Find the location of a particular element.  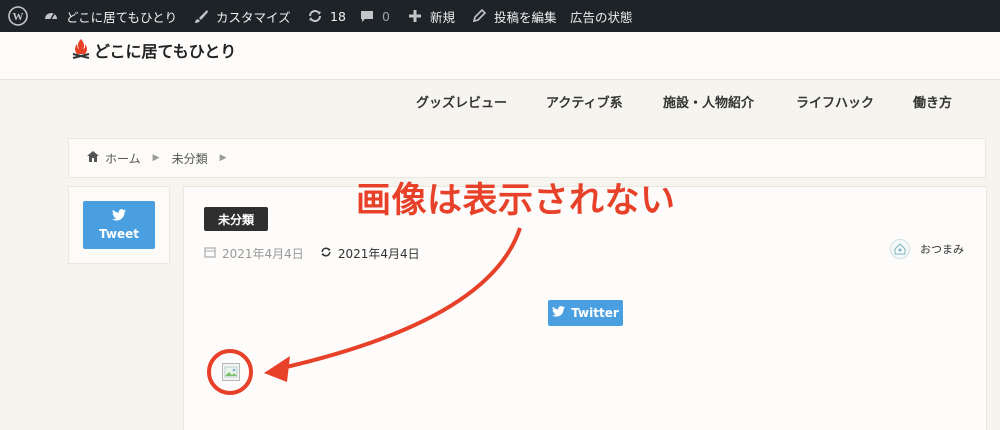

adminbar-updates: 18 is located at coordinates (326, 16).